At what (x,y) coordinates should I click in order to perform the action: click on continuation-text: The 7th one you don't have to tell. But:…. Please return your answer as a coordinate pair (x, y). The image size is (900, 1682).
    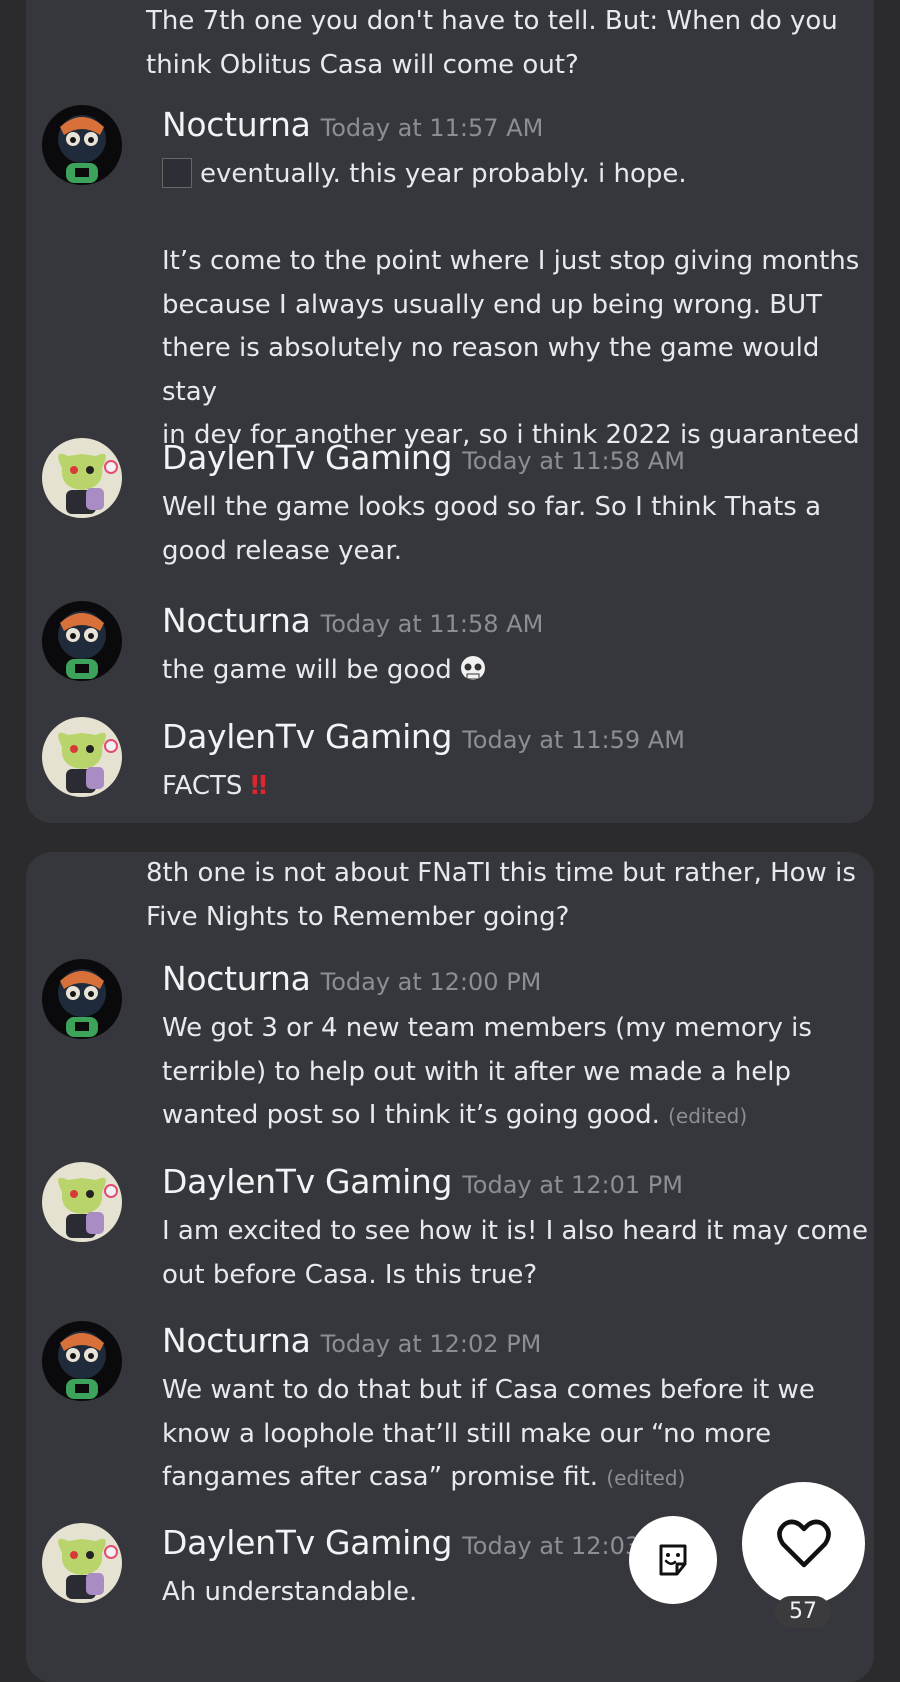
    Looking at the image, I should click on (492, 43).